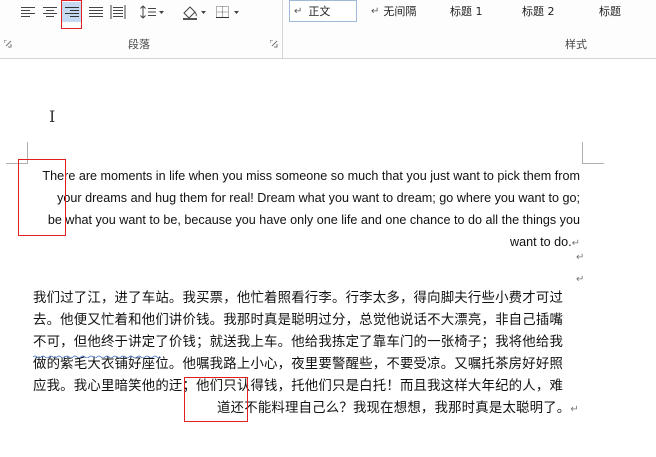 The width and height of the screenshot is (656, 457). I want to click on grammar-squiggle, so click(97, 356).